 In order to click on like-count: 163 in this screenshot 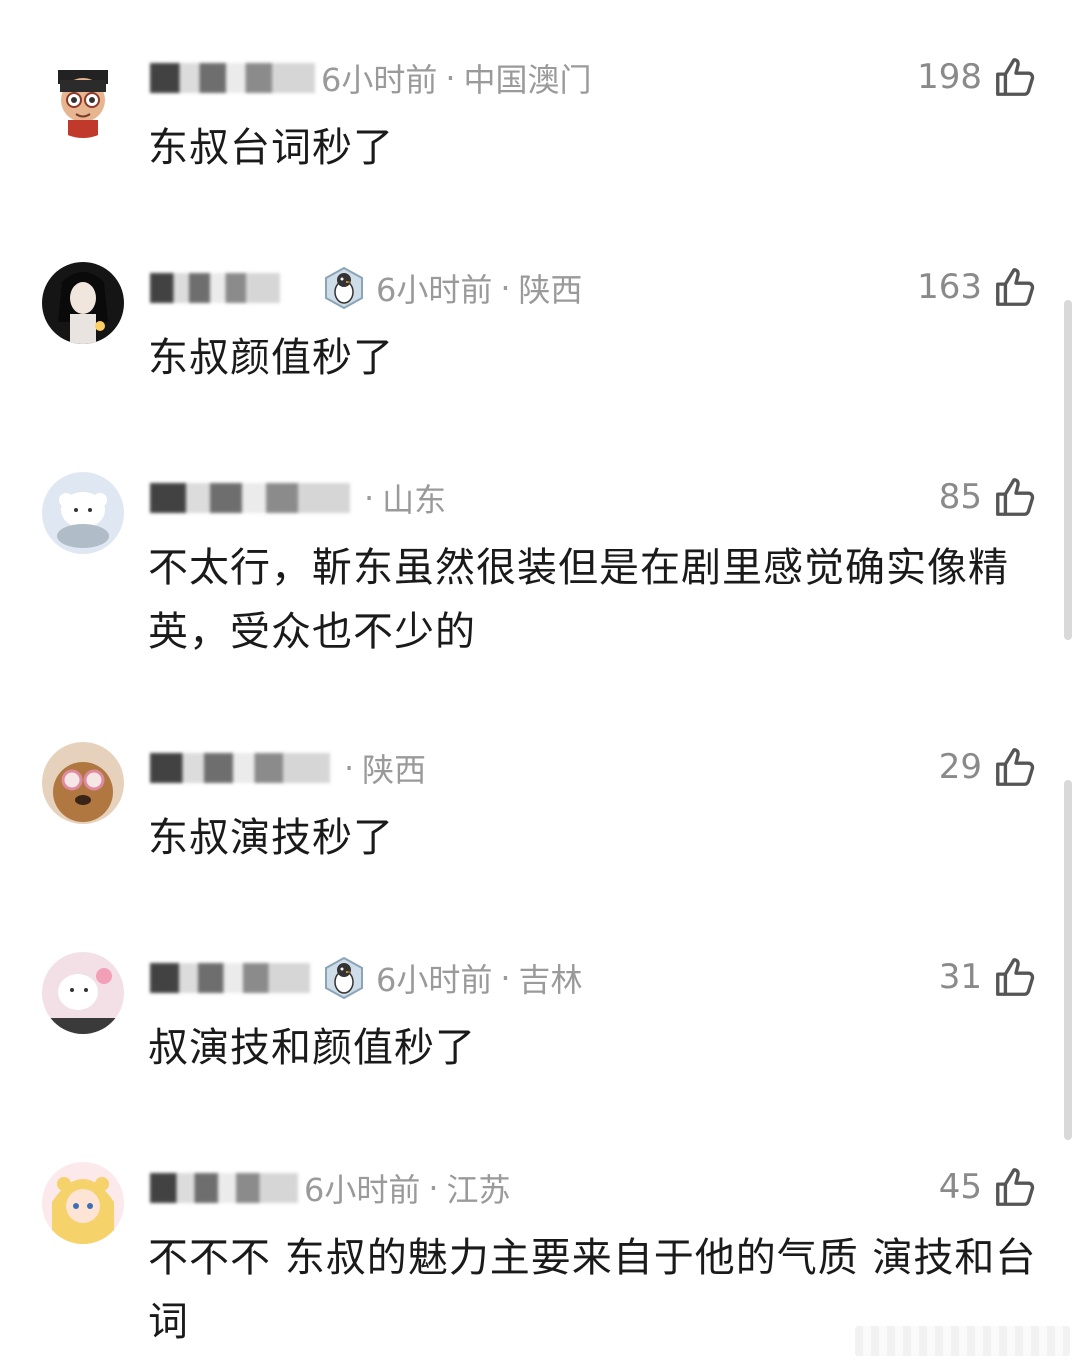, I will do `click(949, 287)`.